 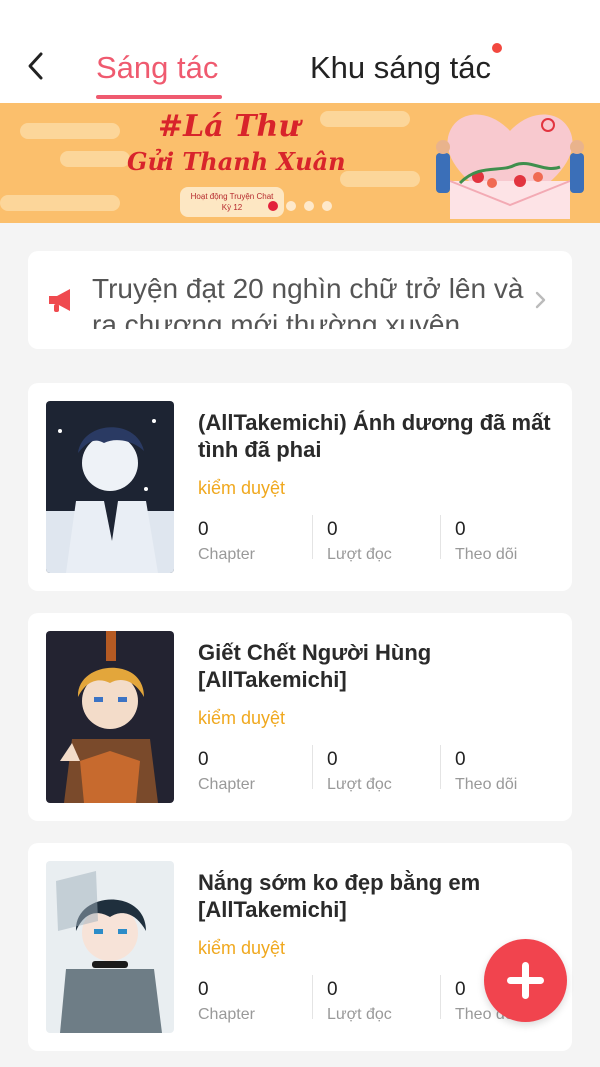 I want to click on notification-dot, so click(x=497, y=48).